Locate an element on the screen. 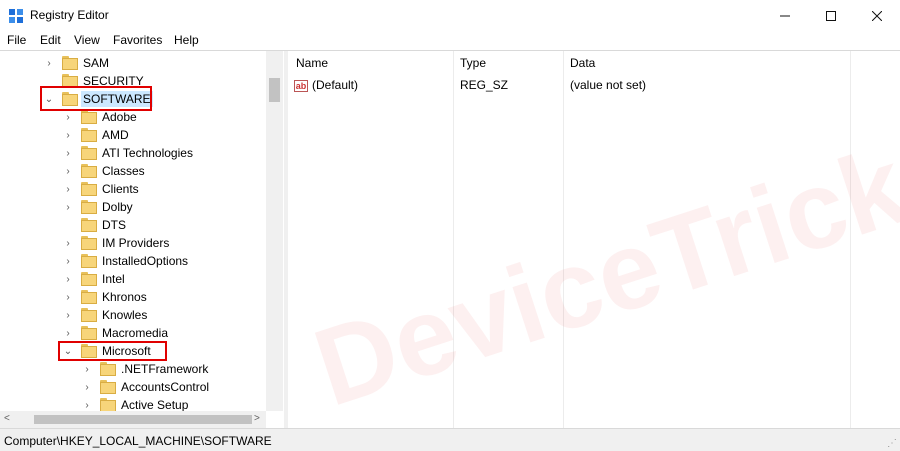 The height and width of the screenshot is (451, 900). tree-node-label: SAM is located at coordinates (96, 63).